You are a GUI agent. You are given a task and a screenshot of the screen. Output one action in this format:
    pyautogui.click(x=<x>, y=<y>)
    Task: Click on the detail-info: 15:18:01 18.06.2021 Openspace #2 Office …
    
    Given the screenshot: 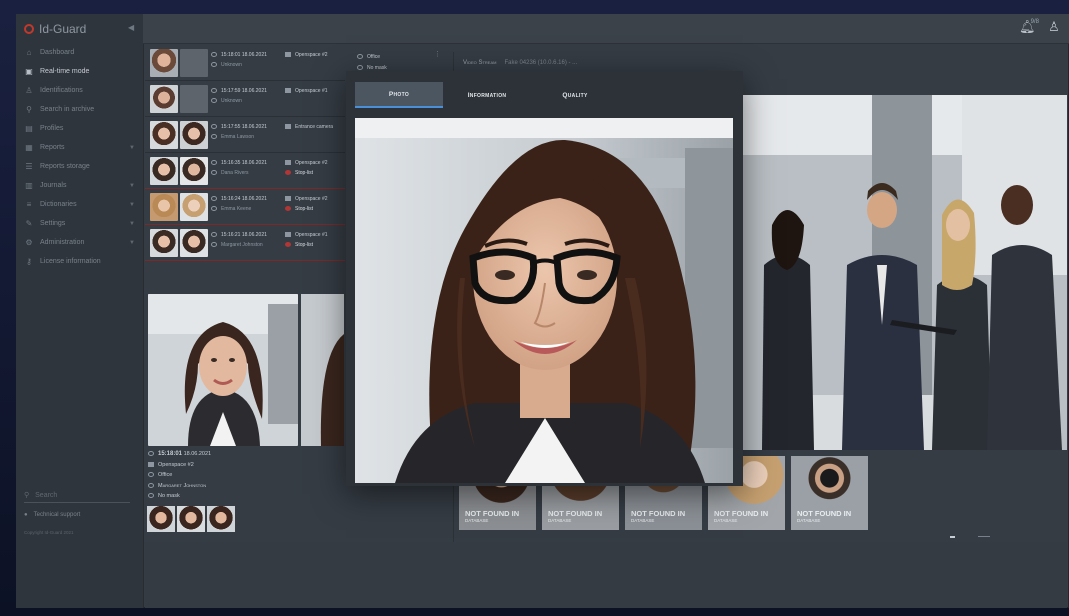 What is the action you would take?
    pyautogui.click(x=179, y=475)
    